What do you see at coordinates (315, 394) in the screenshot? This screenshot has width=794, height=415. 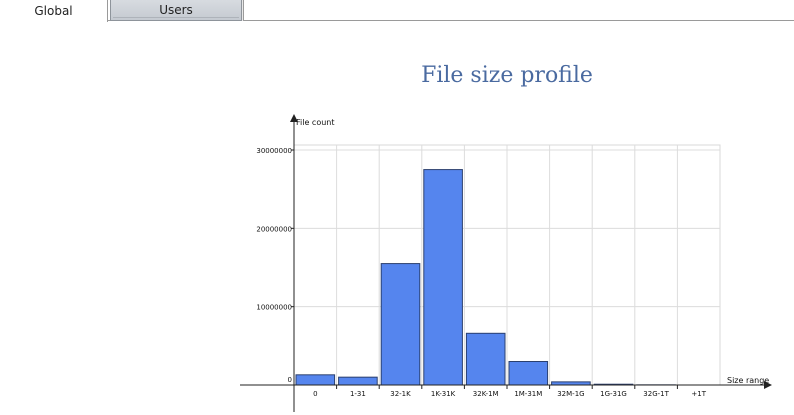 I see `x-tick-label: 0` at bounding box center [315, 394].